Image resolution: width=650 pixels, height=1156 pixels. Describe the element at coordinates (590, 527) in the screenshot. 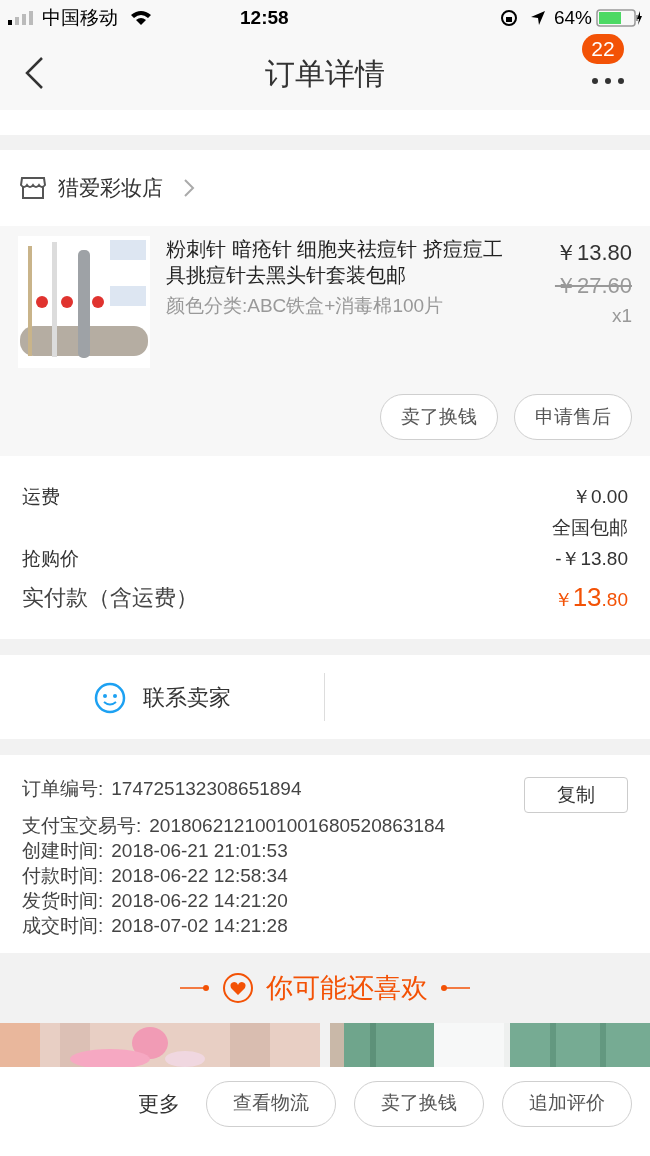

I see `fee-note: 全国包邮` at that location.